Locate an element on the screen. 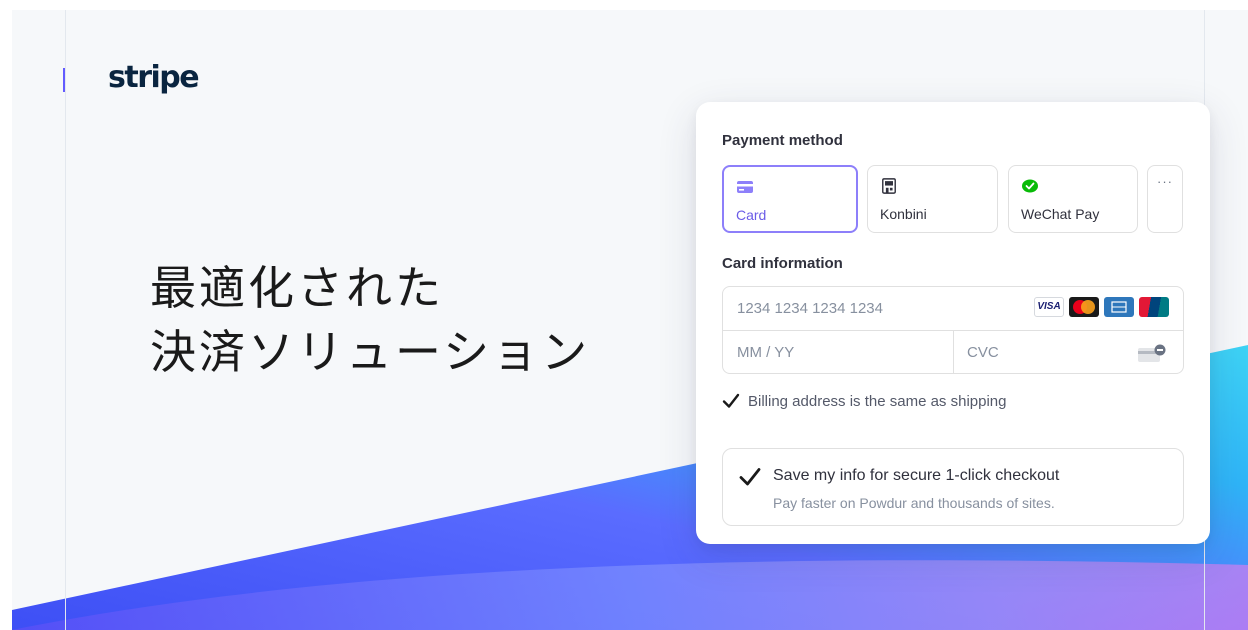  stripe-logo: stripe is located at coordinates (154, 77).